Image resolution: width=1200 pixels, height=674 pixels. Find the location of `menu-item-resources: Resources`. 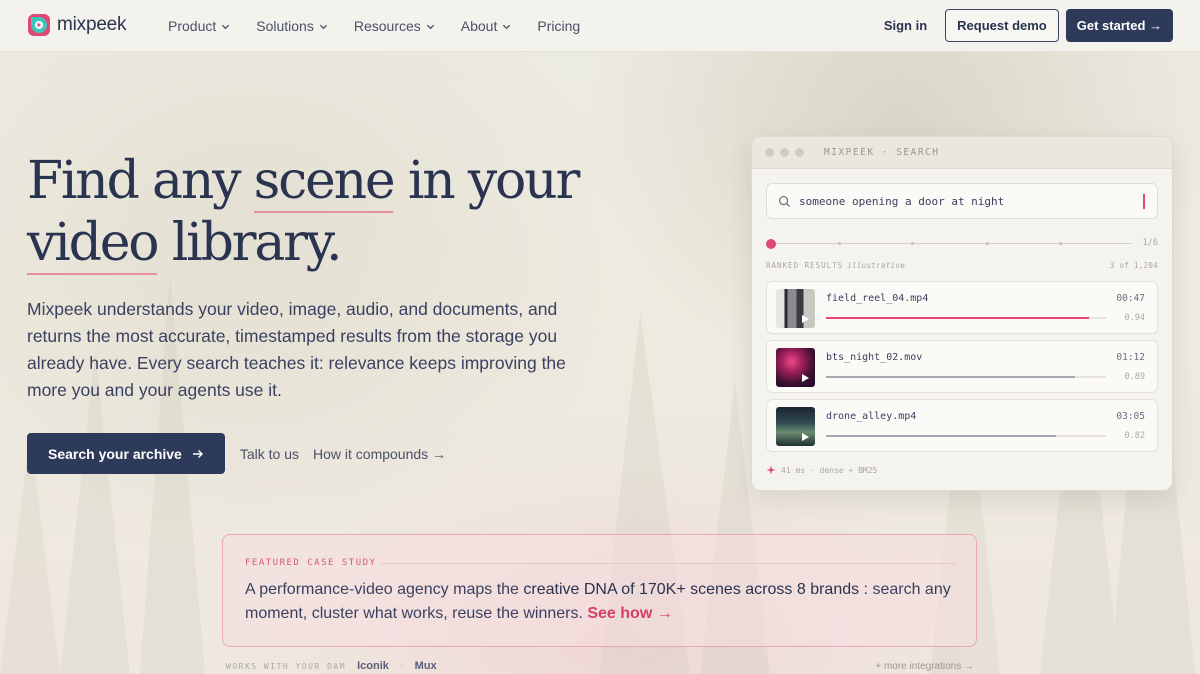

menu-item-resources: Resources is located at coordinates (394, 26).